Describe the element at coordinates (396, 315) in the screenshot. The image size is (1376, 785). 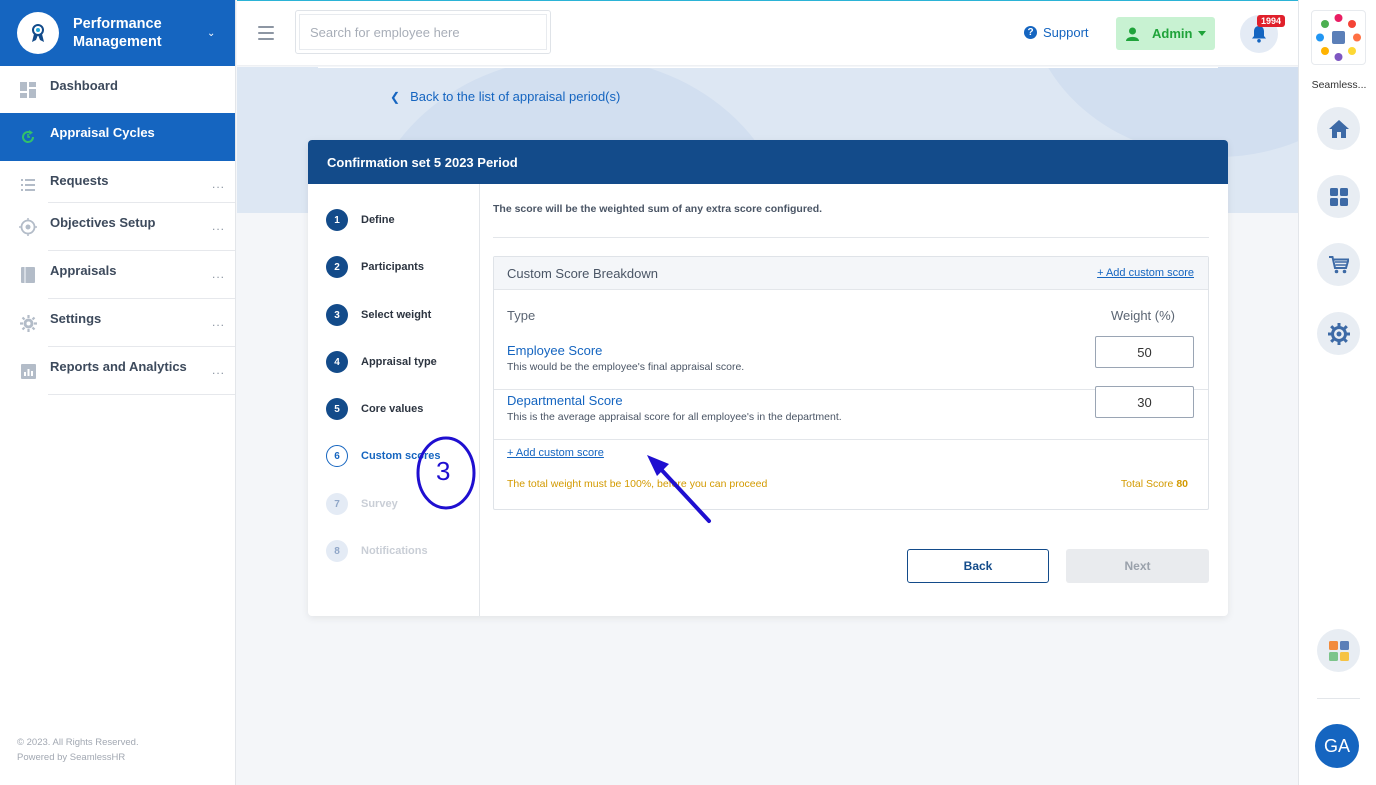
I see `step-label: Select weight` at that location.